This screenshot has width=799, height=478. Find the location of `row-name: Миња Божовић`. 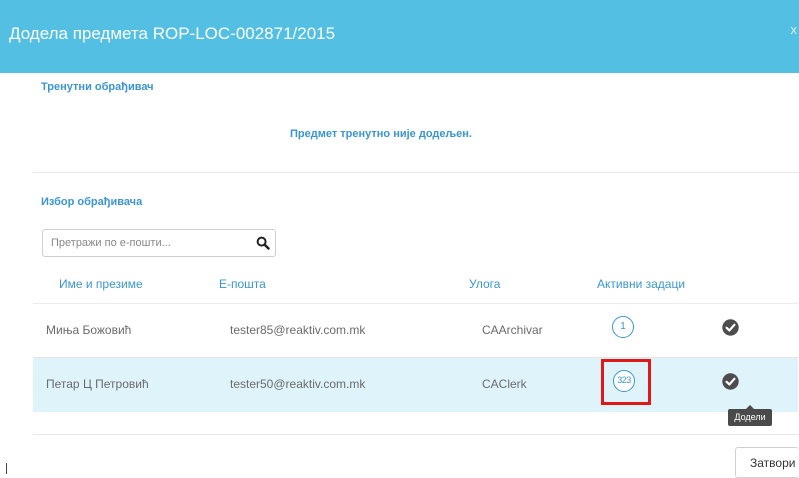

row-name: Миња Божовић is located at coordinates (89, 330).